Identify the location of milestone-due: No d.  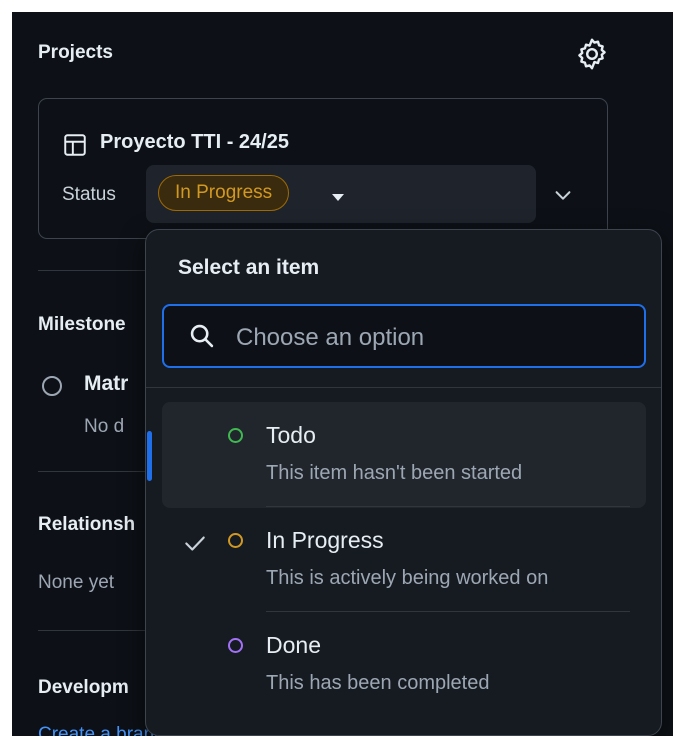
(104, 426).